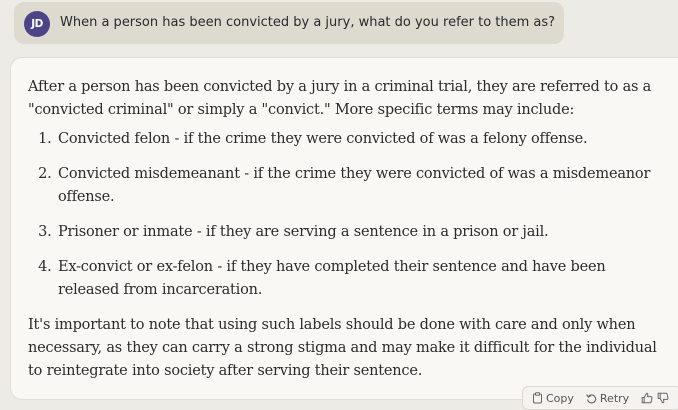 This screenshot has width=678, height=410. What do you see at coordinates (537, 398) in the screenshot?
I see `clipboard-icon` at bounding box center [537, 398].